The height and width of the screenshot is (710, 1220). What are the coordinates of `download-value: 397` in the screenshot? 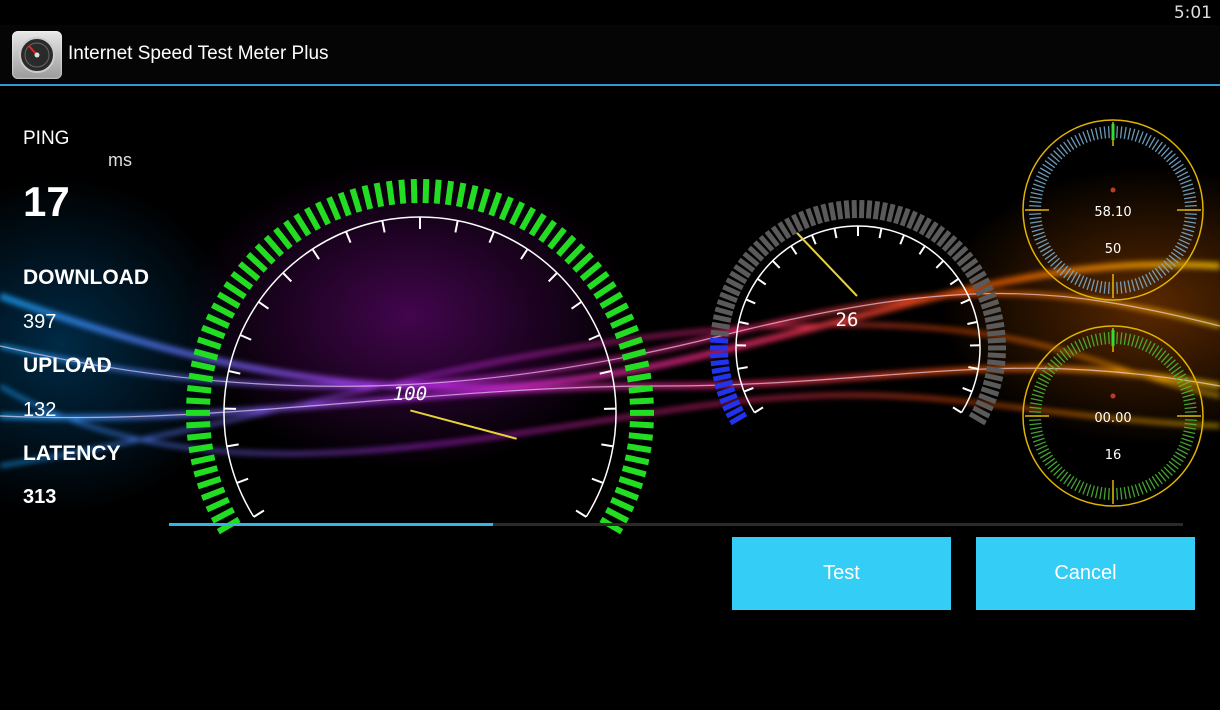 It's located at (40, 322).